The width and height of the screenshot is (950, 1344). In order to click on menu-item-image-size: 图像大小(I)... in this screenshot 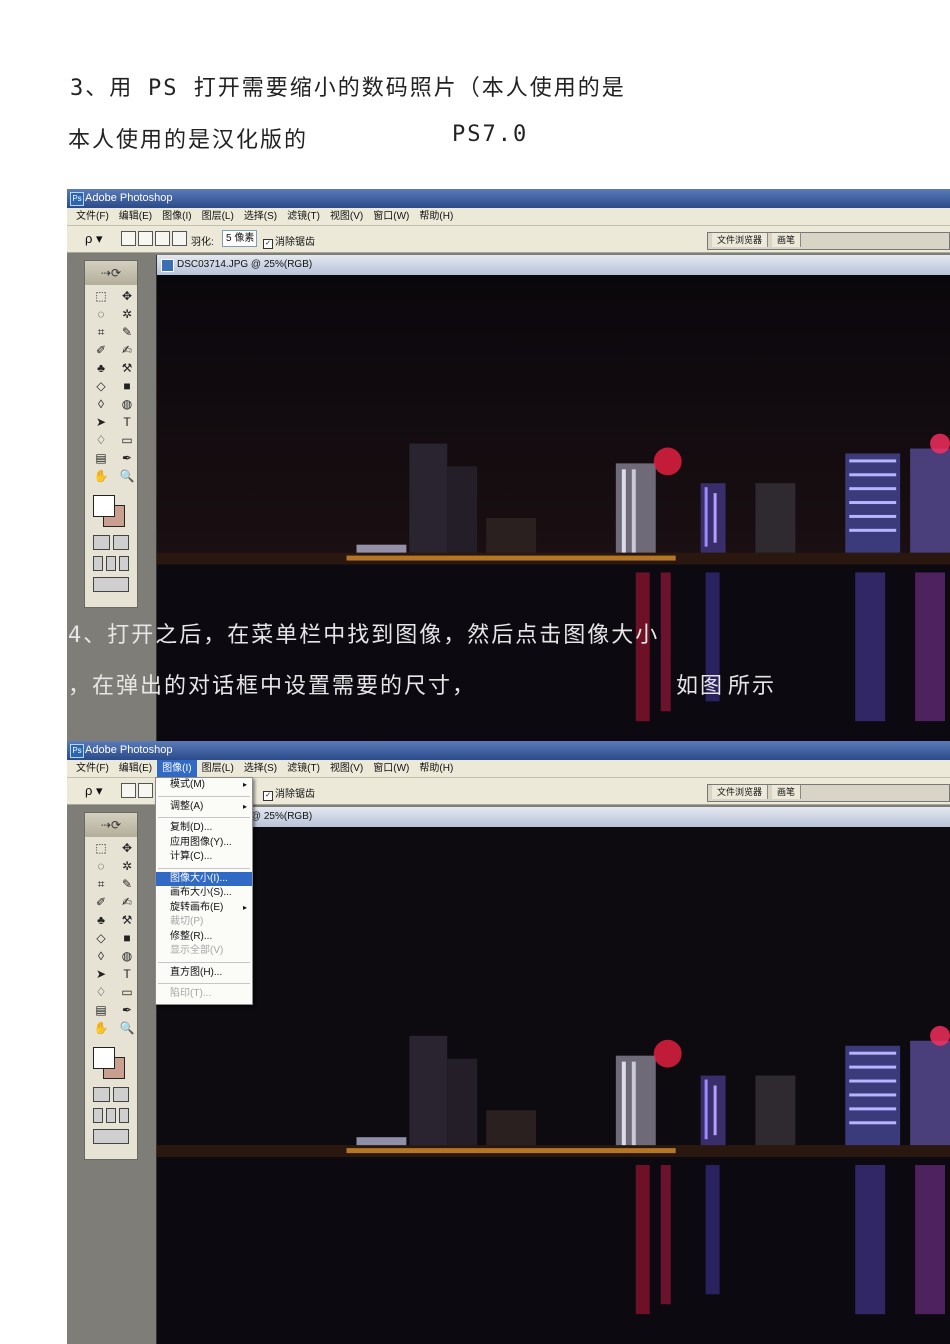, I will do `click(204, 878)`.